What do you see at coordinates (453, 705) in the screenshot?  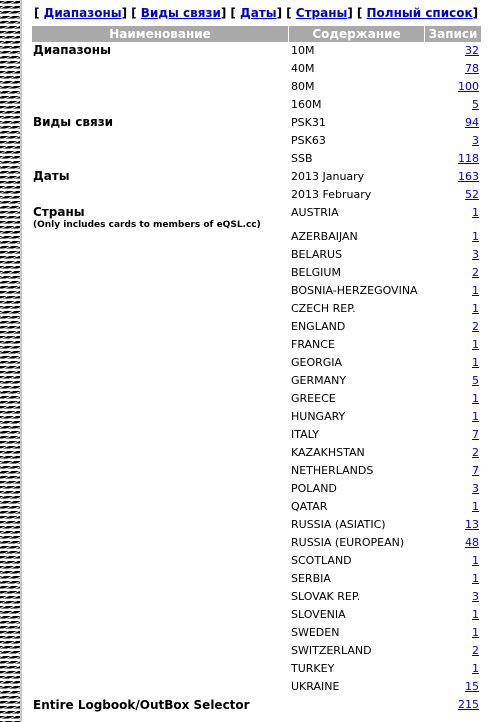 I see `footer-count-cell: 215` at bounding box center [453, 705].